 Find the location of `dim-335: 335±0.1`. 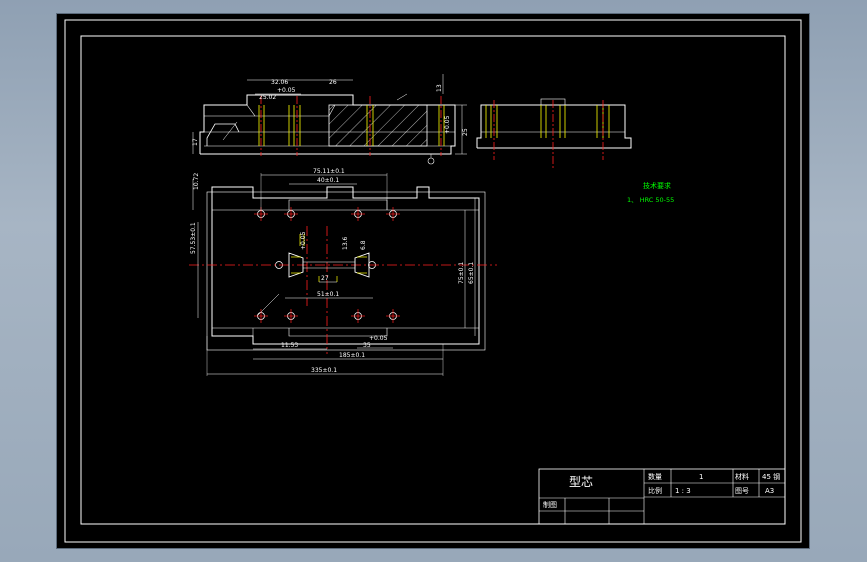

dim-335: 335±0.1 is located at coordinates (324, 370).